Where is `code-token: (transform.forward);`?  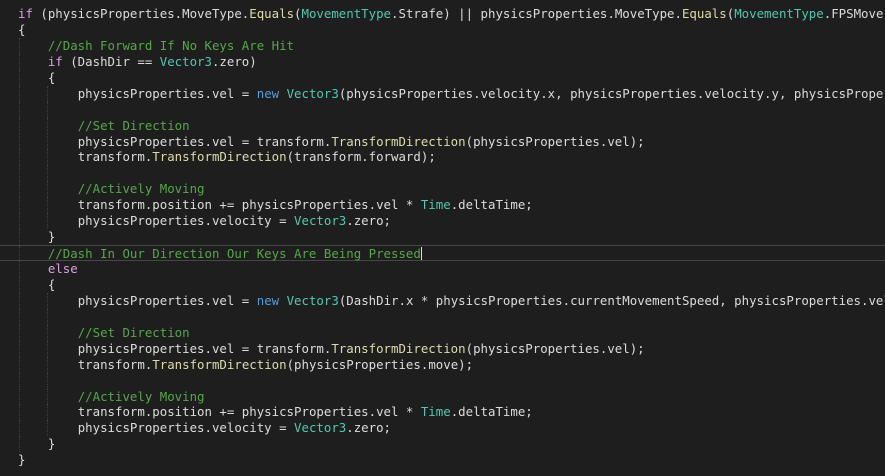 code-token: (transform.forward); is located at coordinates (361, 157).